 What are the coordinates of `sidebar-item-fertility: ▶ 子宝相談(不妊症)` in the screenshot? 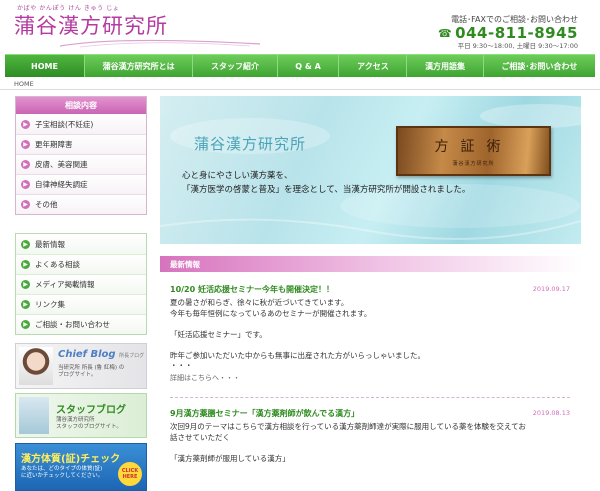 It's located at (81, 124).